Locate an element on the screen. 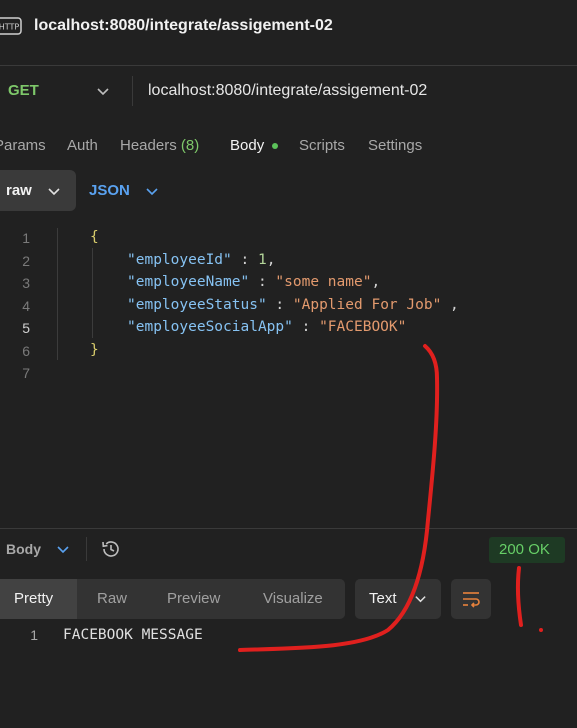 This screenshot has width=577, height=728. tab-params: Params is located at coordinates (23, 145).